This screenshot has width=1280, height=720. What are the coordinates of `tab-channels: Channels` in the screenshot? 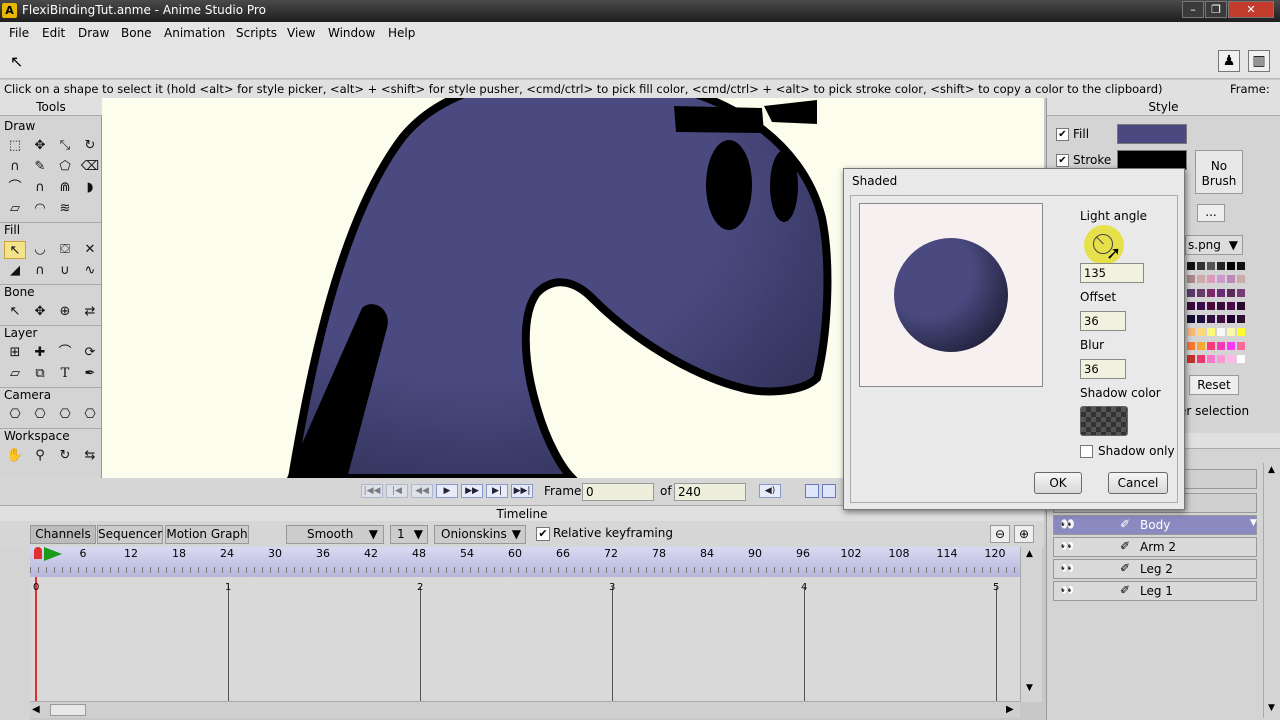 It's located at (63, 534).